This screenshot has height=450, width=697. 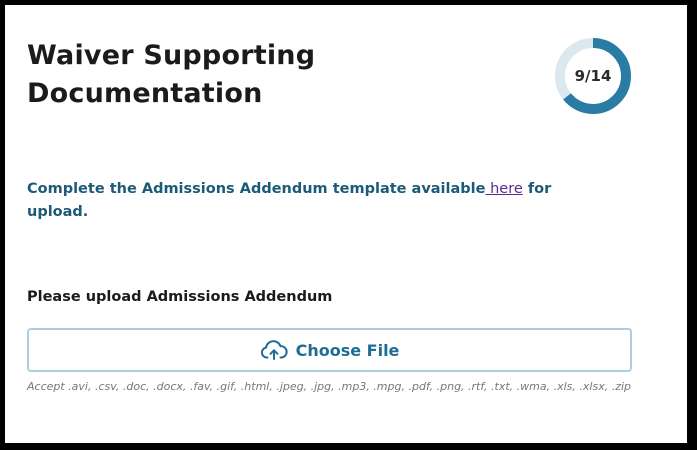 I want to click on upload-field-label: Please upload Admissions Addendum, so click(x=180, y=297).